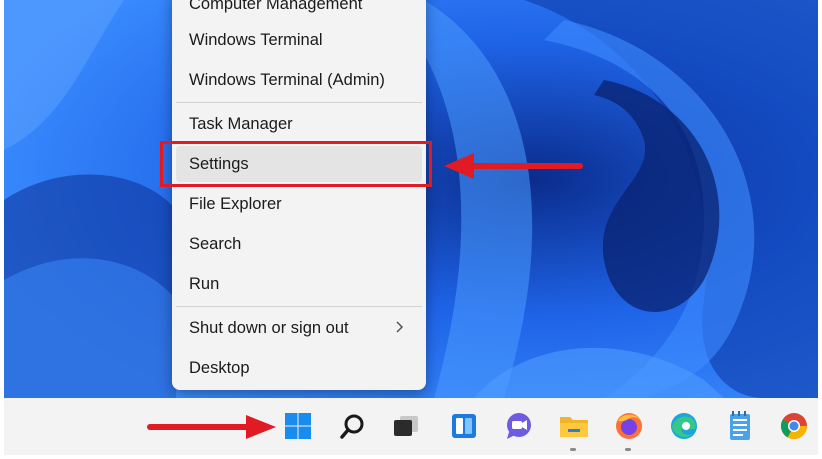 This screenshot has height=459, width=822. What do you see at coordinates (241, 123) in the screenshot?
I see `menu-item-label: Task Manager` at bounding box center [241, 123].